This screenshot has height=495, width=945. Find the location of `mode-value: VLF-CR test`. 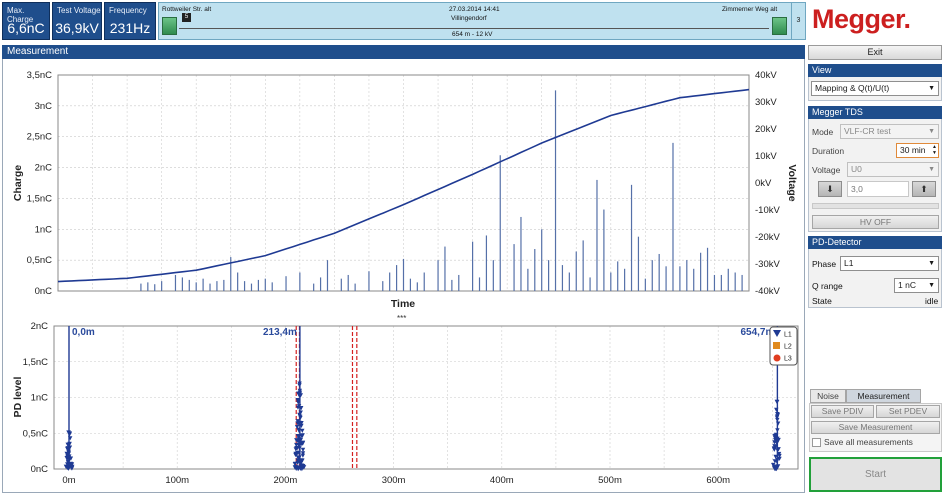

mode-value: VLF-CR test is located at coordinates (867, 131).